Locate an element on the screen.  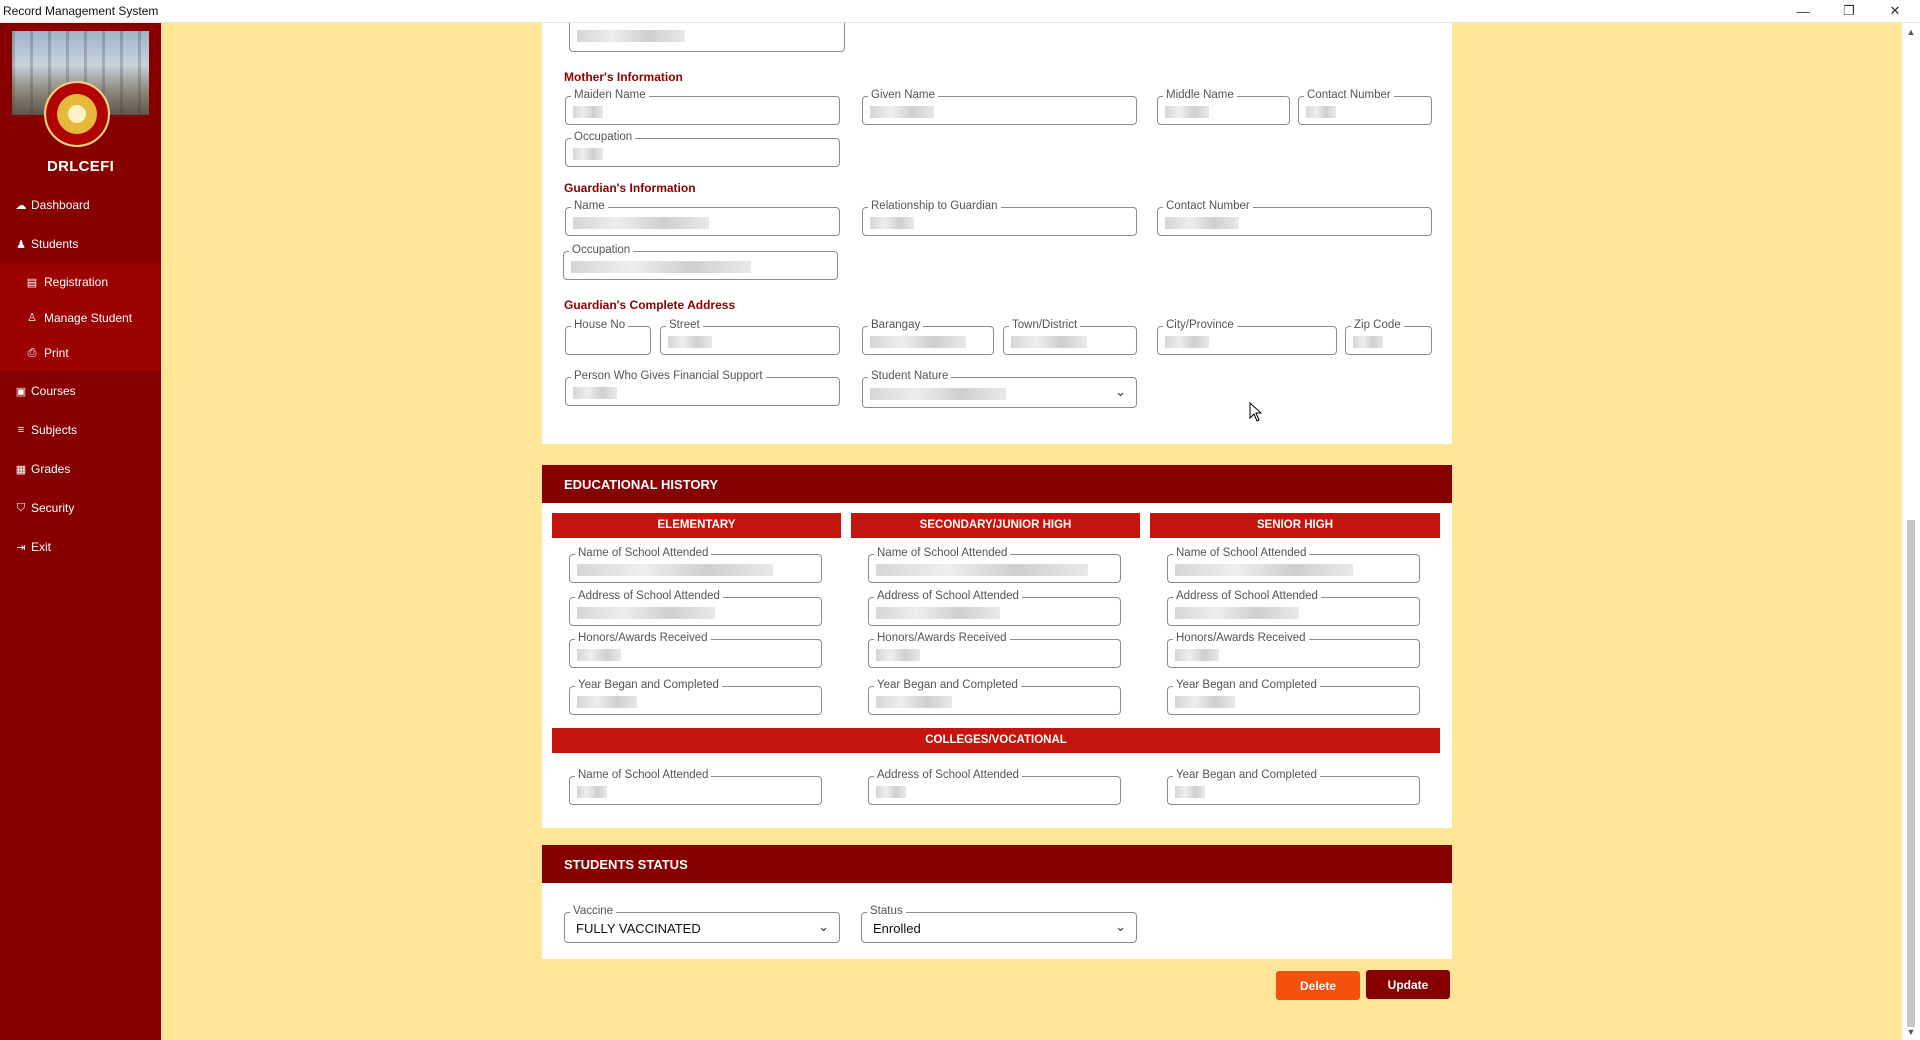
shield-icon: ⛉ is located at coordinates (21, 507).